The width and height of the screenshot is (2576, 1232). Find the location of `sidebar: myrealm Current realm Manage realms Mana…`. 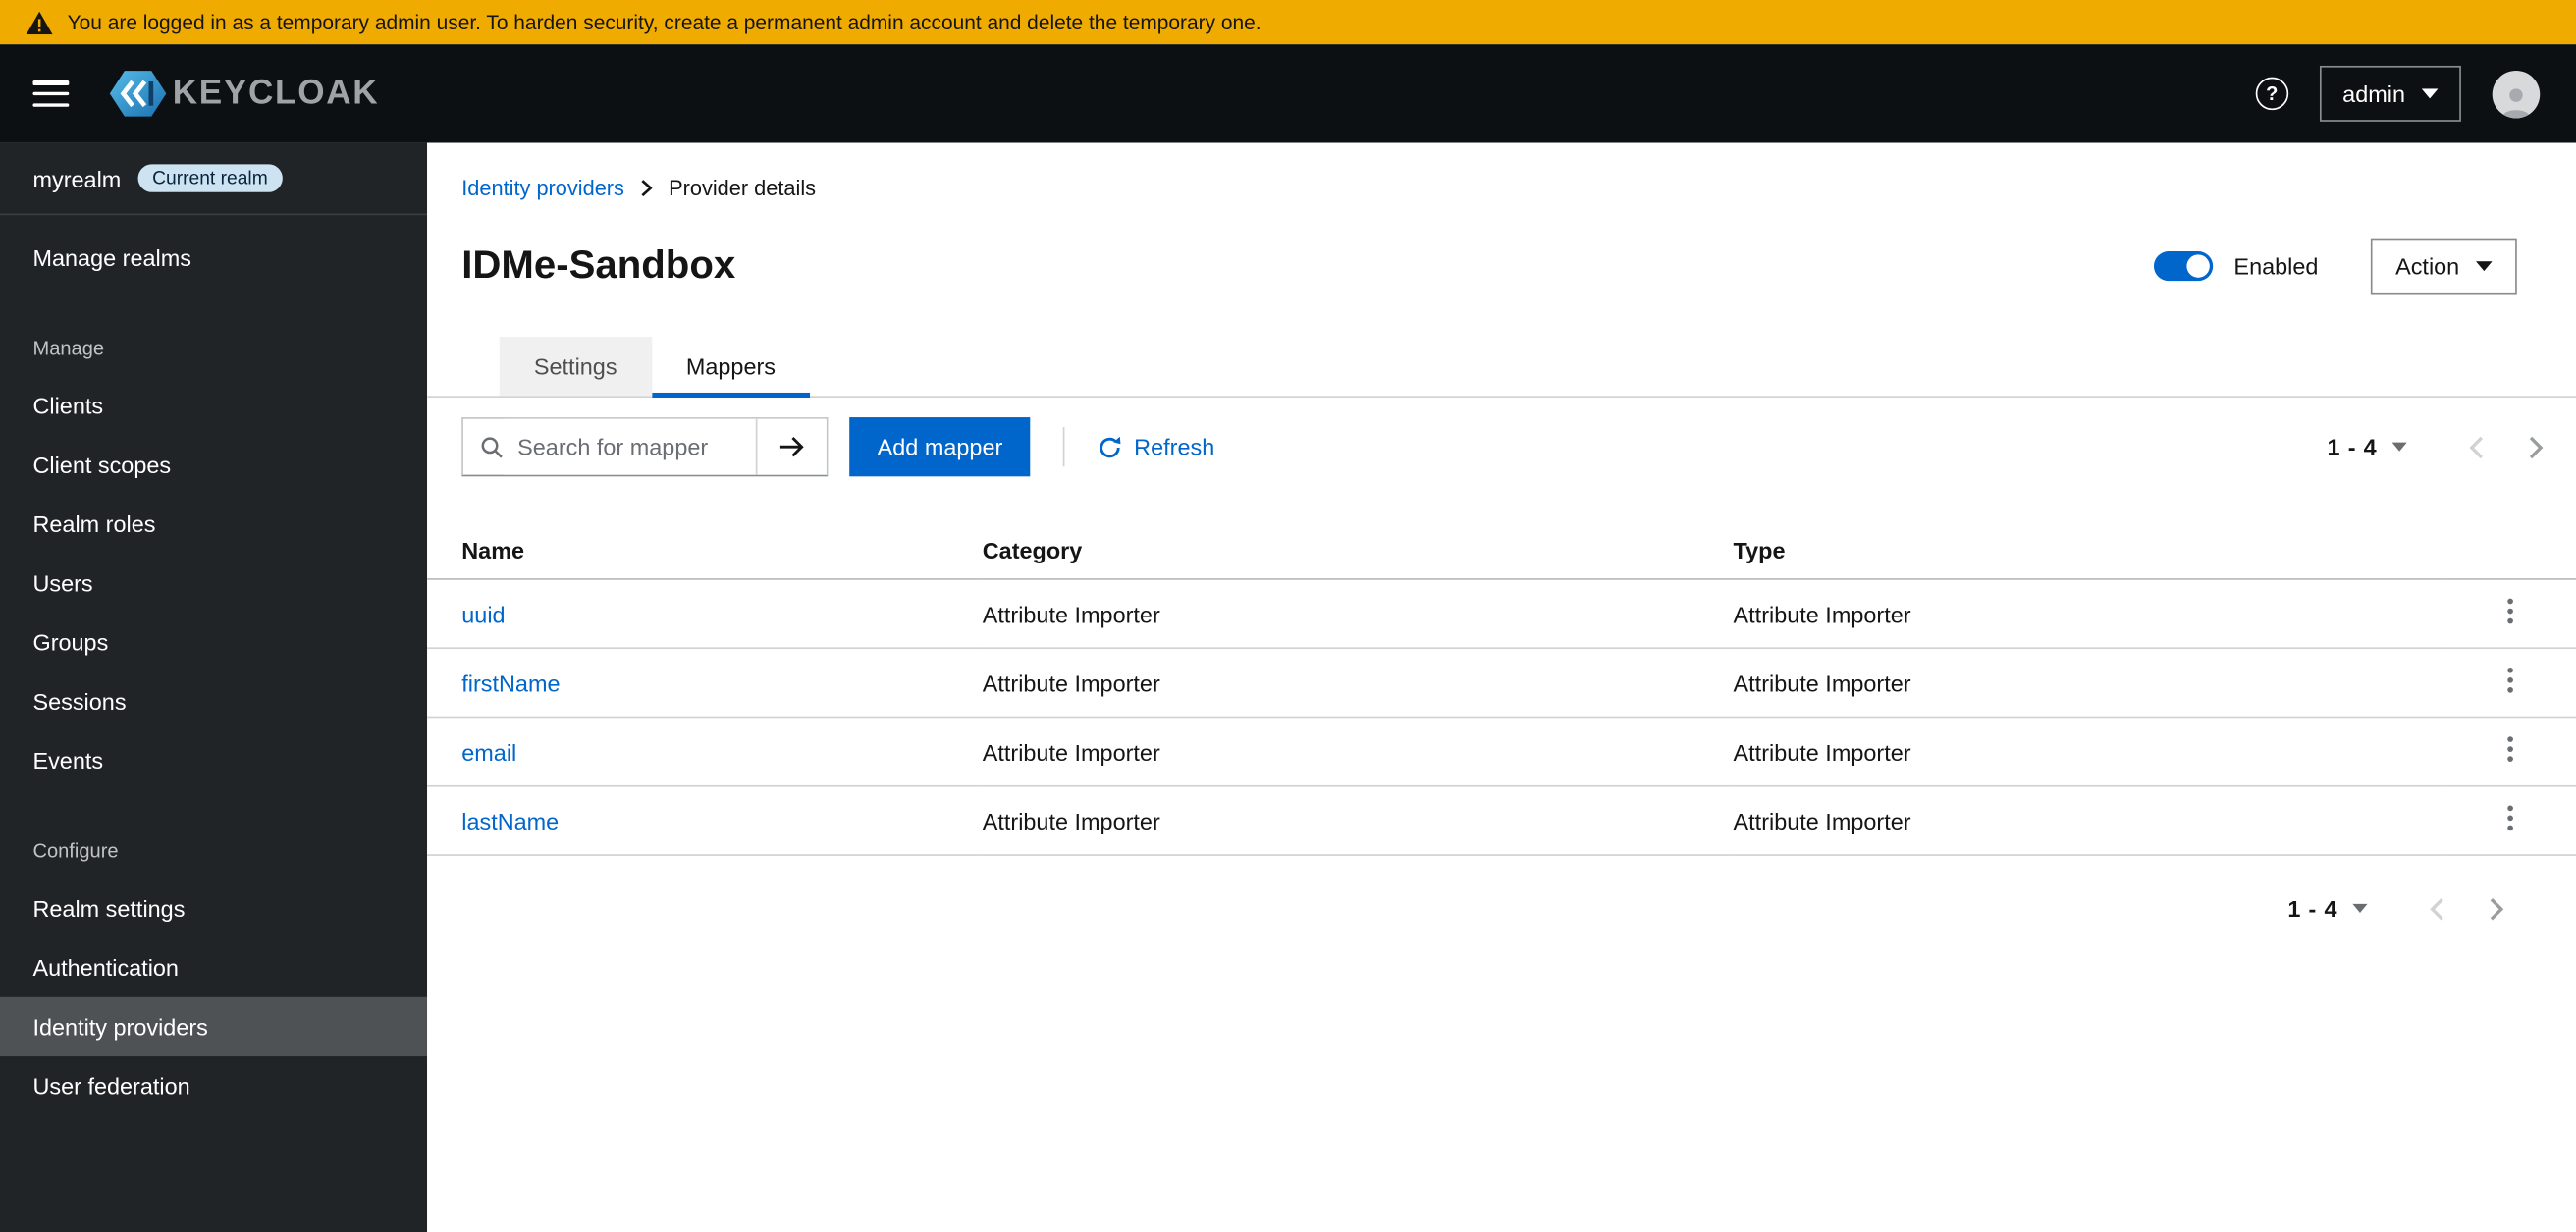

sidebar: myrealm Current realm Manage realms Mana… is located at coordinates (214, 687).